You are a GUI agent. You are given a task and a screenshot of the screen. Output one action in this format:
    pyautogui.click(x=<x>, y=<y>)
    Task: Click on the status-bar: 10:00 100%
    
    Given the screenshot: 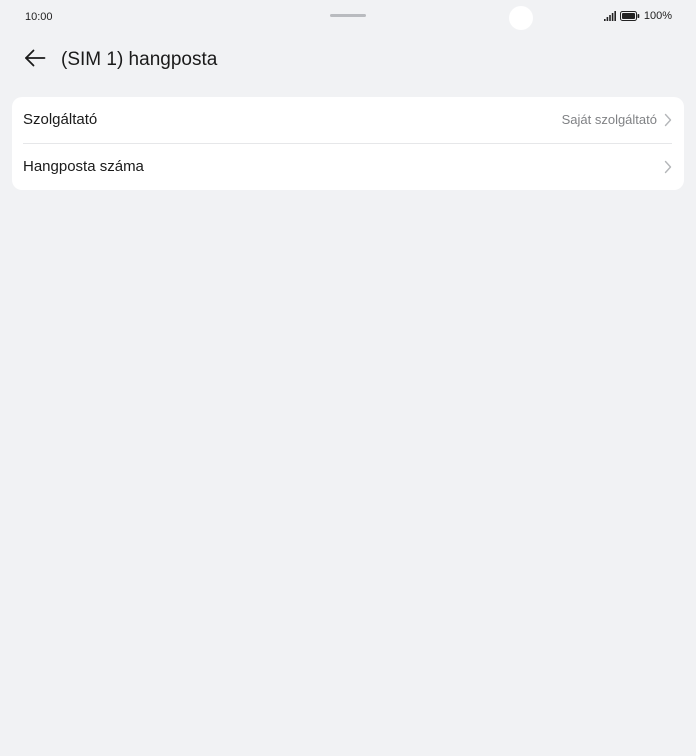 What is the action you would take?
    pyautogui.click(x=348, y=17)
    